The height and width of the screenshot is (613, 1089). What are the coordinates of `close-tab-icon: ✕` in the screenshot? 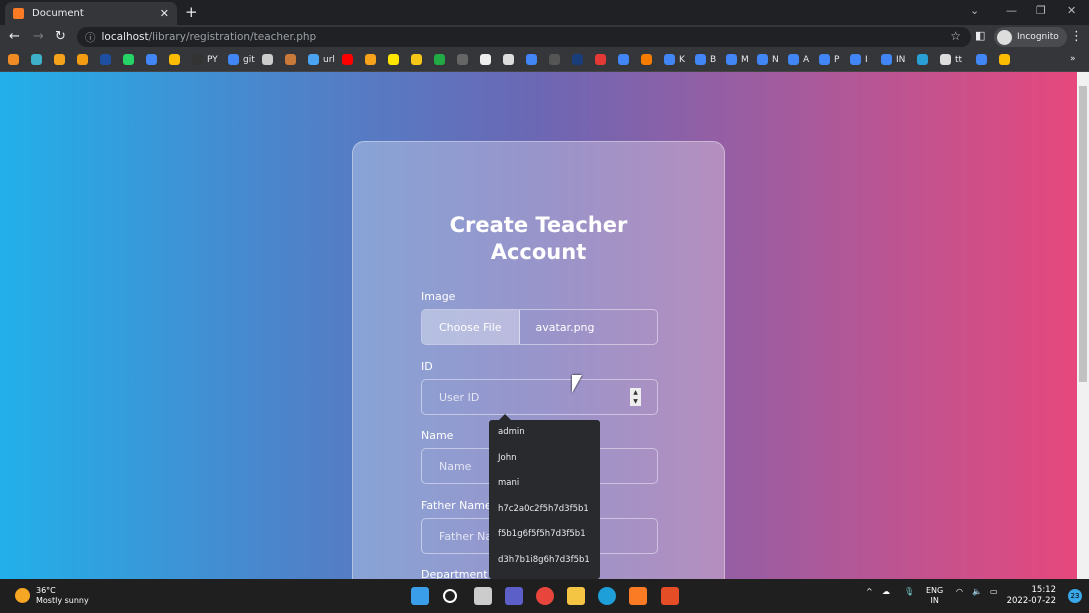 It's located at (164, 13).